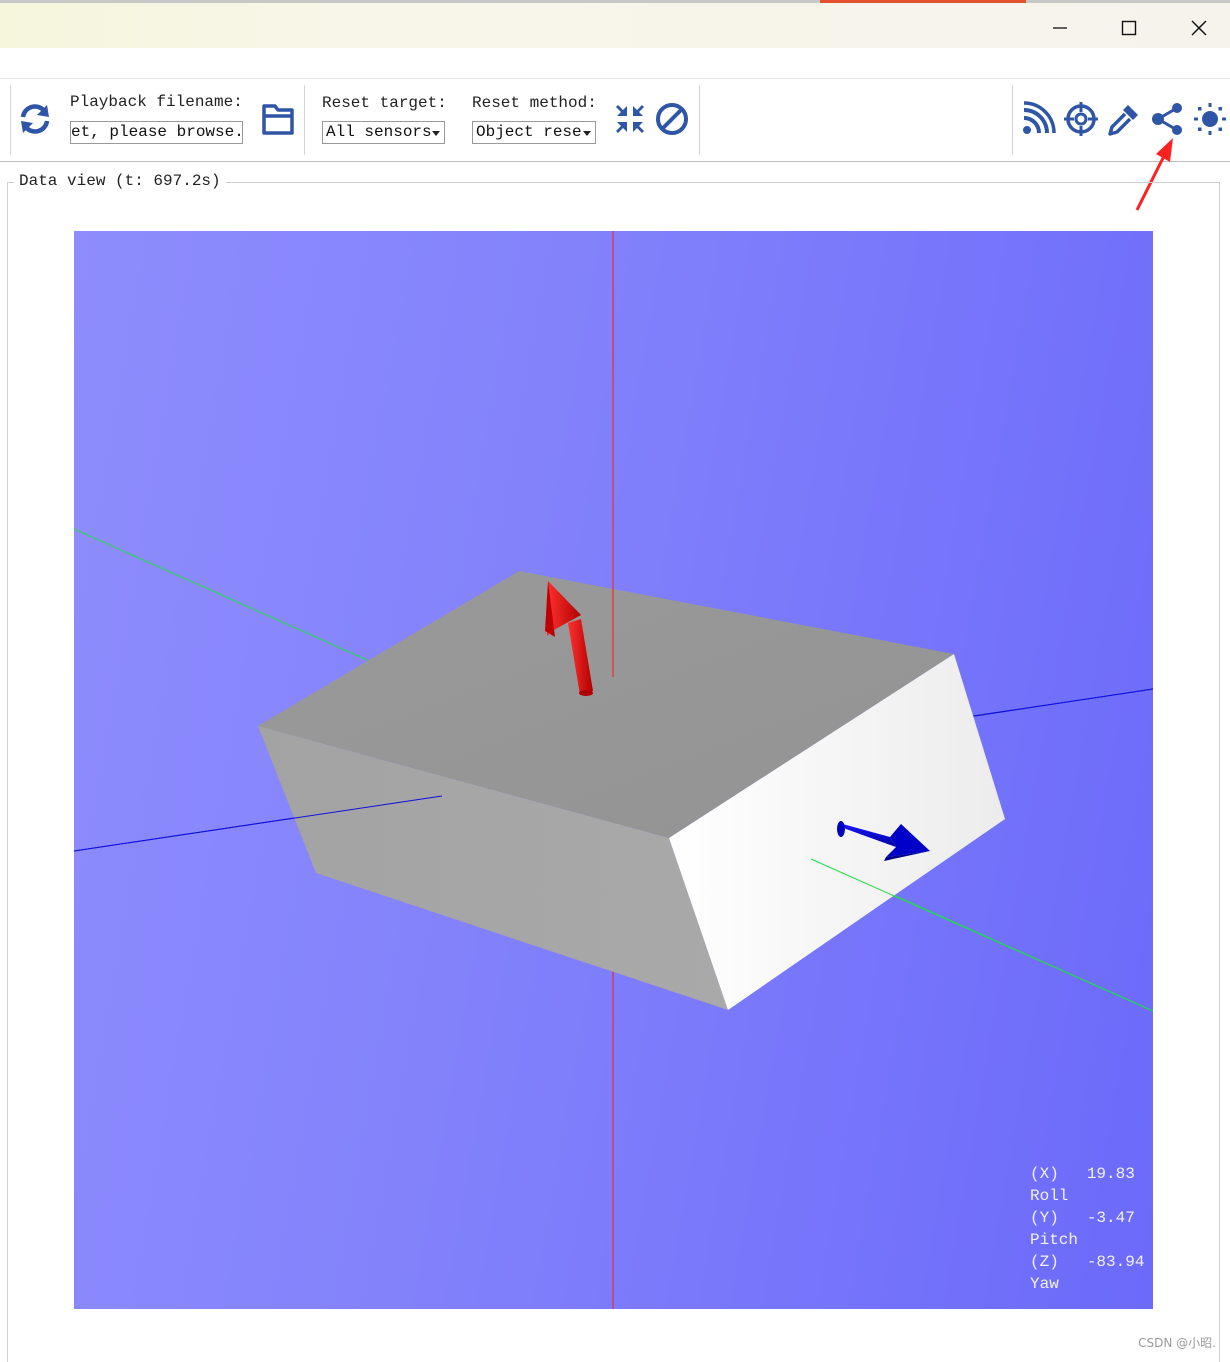  I want to click on stream-button, so click(1038, 119).